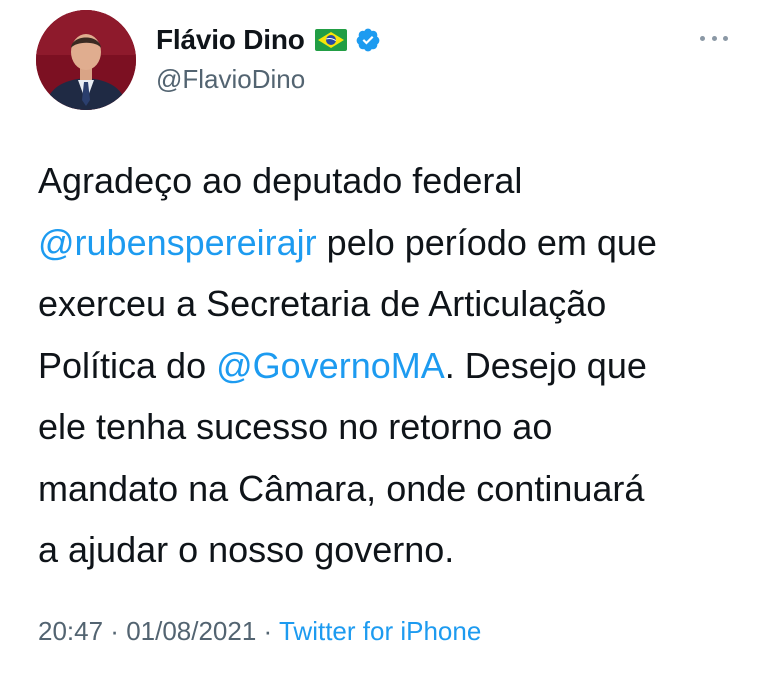 This screenshot has width=768, height=680. What do you see at coordinates (368, 40) in the screenshot?
I see `verified-badge-icon` at bounding box center [368, 40].